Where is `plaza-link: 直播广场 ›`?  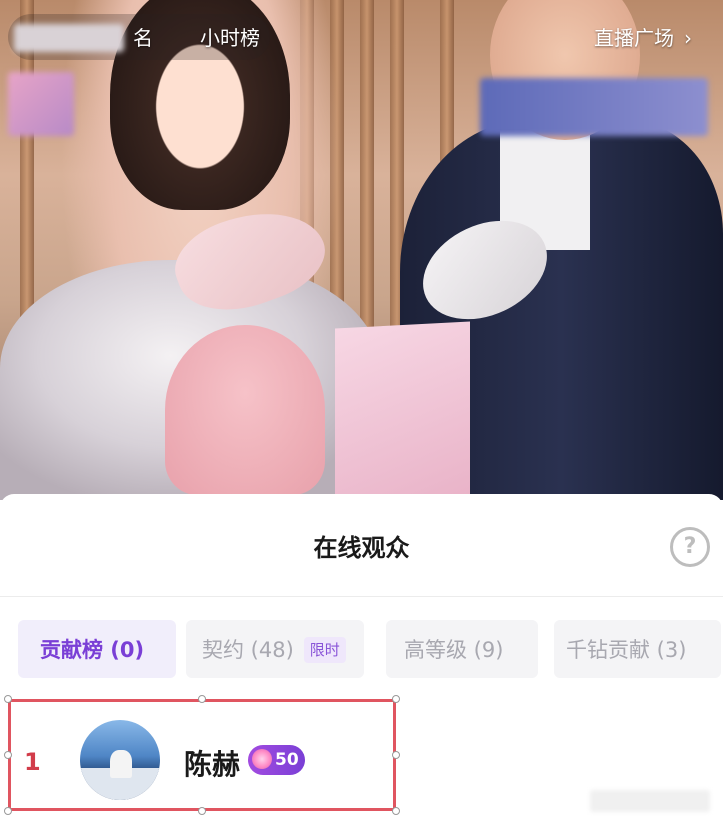
plaza-link: 直播广场 › is located at coordinates (643, 36).